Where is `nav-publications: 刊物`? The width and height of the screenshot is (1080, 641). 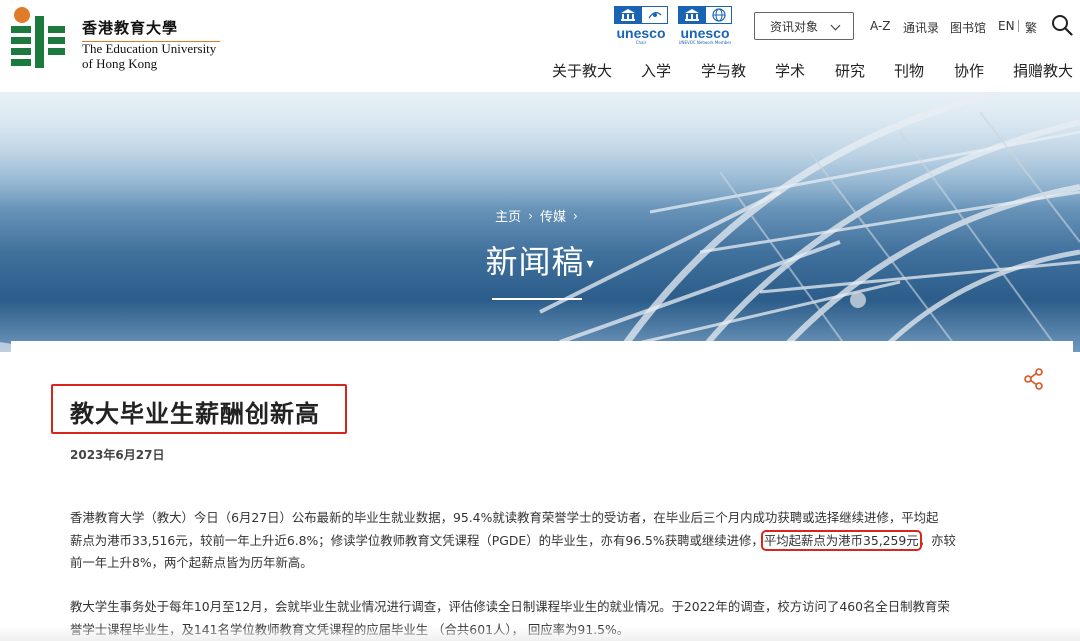 nav-publications: 刊物 is located at coordinates (909, 70).